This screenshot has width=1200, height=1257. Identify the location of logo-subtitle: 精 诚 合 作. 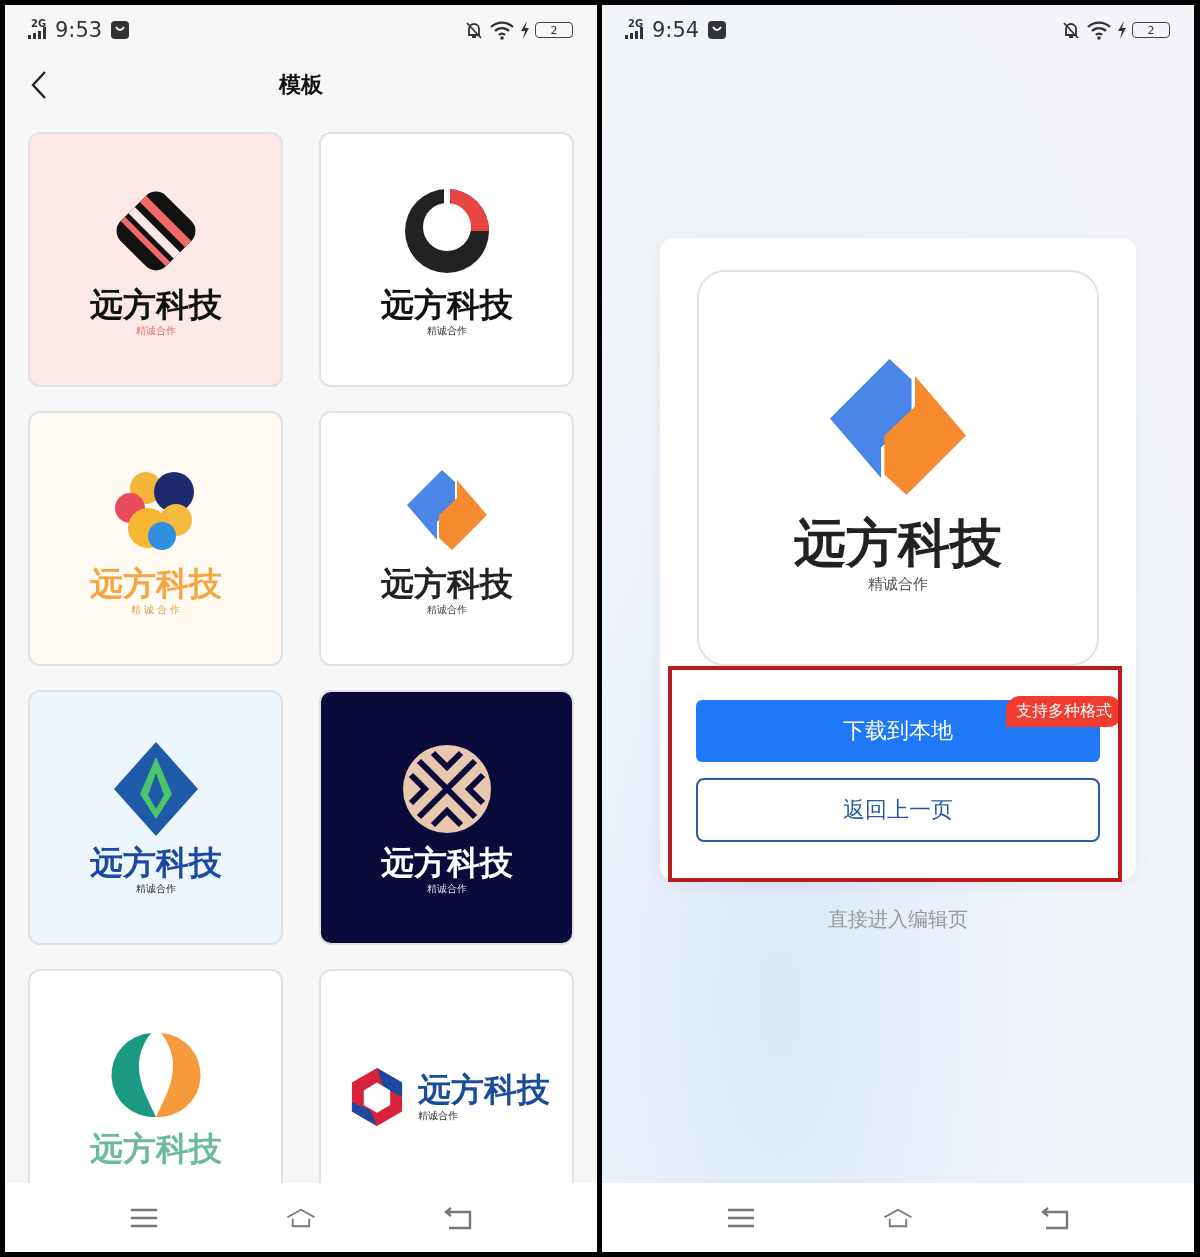
(155, 610).